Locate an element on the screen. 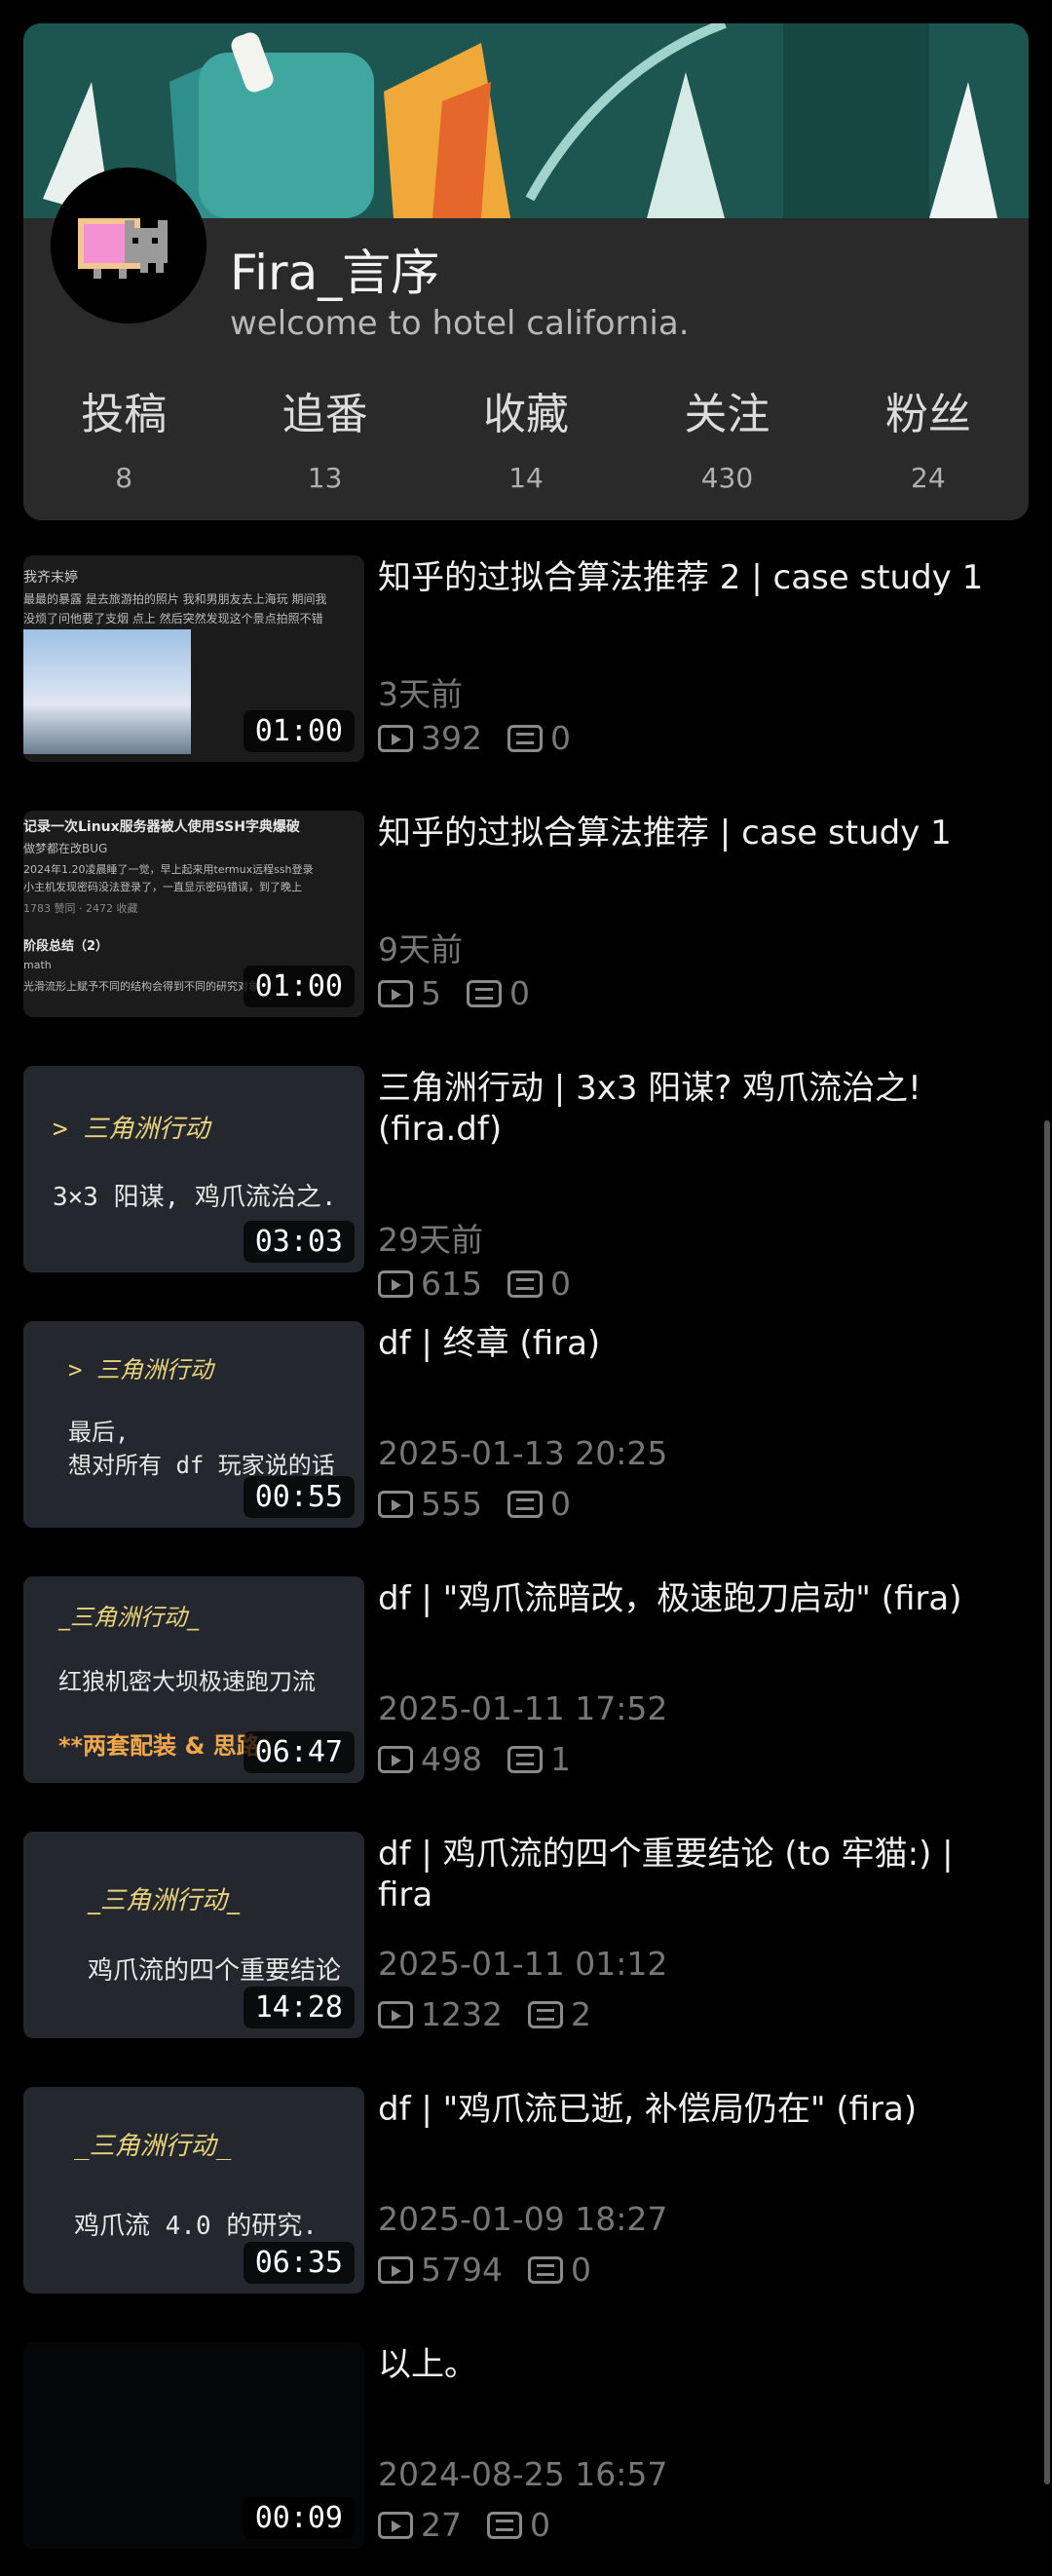 The image size is (1052, 2576). video-duration: 00:55 is located at coordinates (299, 1497).